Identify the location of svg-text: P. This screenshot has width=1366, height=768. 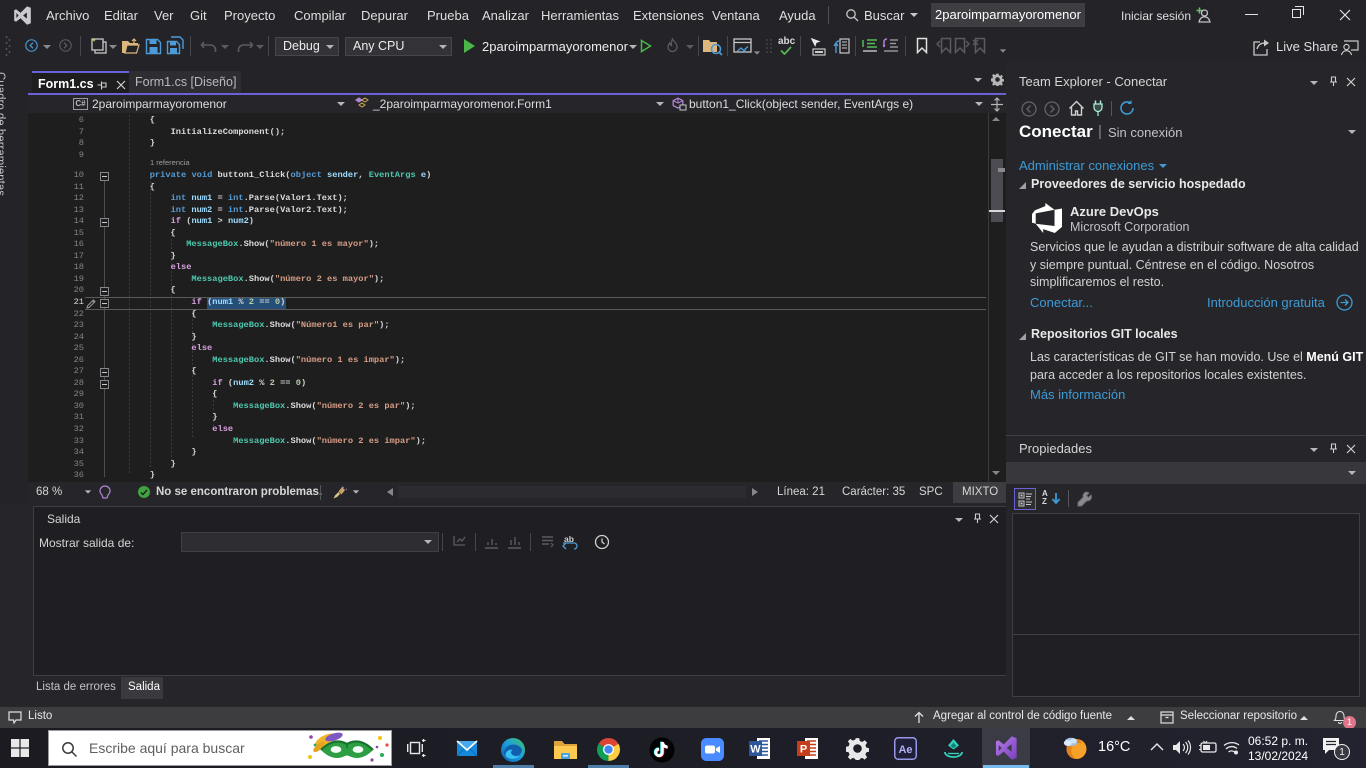
(803, 750).